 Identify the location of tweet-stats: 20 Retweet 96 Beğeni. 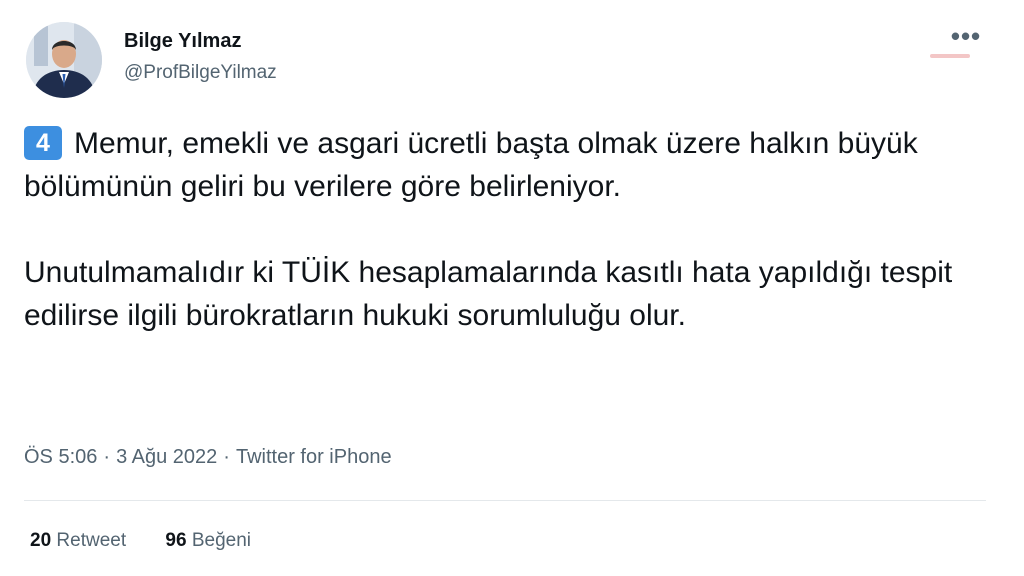
(157, 541).